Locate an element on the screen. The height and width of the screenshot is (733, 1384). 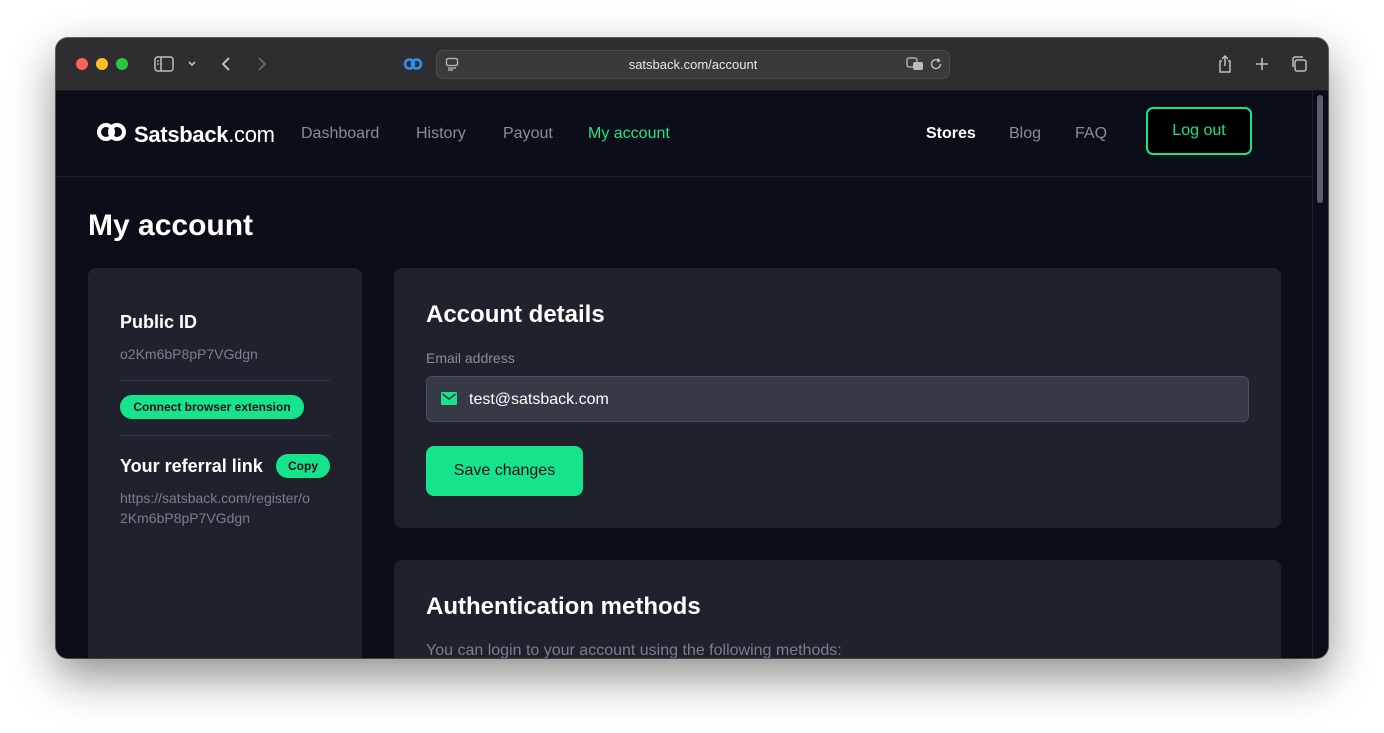
nav-history: History is located at coordinates (441, 134).